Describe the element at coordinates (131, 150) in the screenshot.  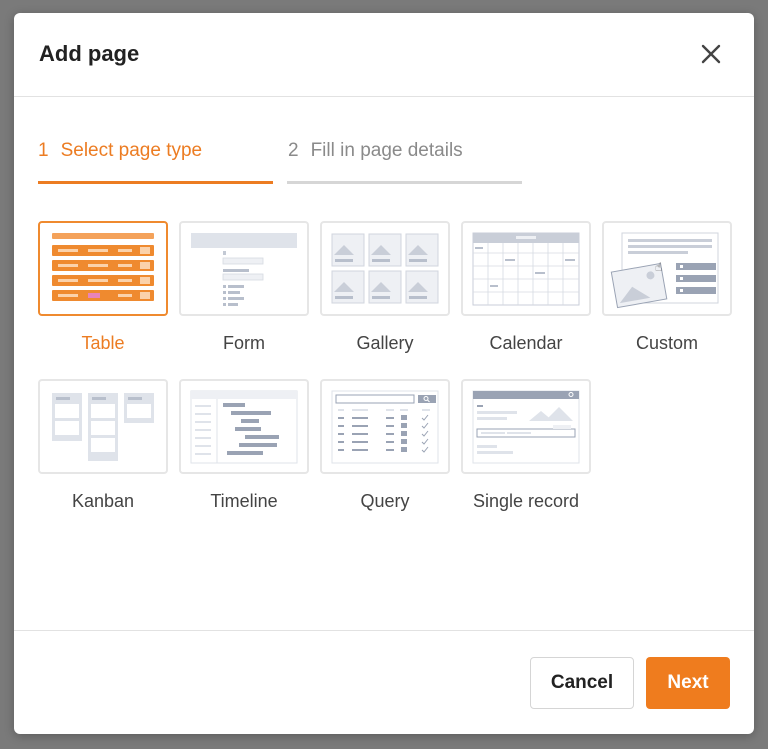
I see `step-label: Select page type` at that location.